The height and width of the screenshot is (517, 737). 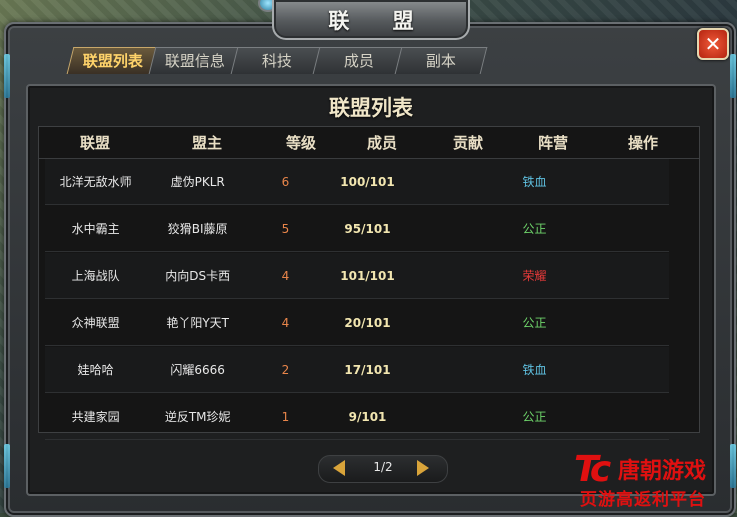 What do you see at coordinates (95, 276) in the screenshot?
I see `alliance-name: 上海战队` at bounding box center [95, 276].